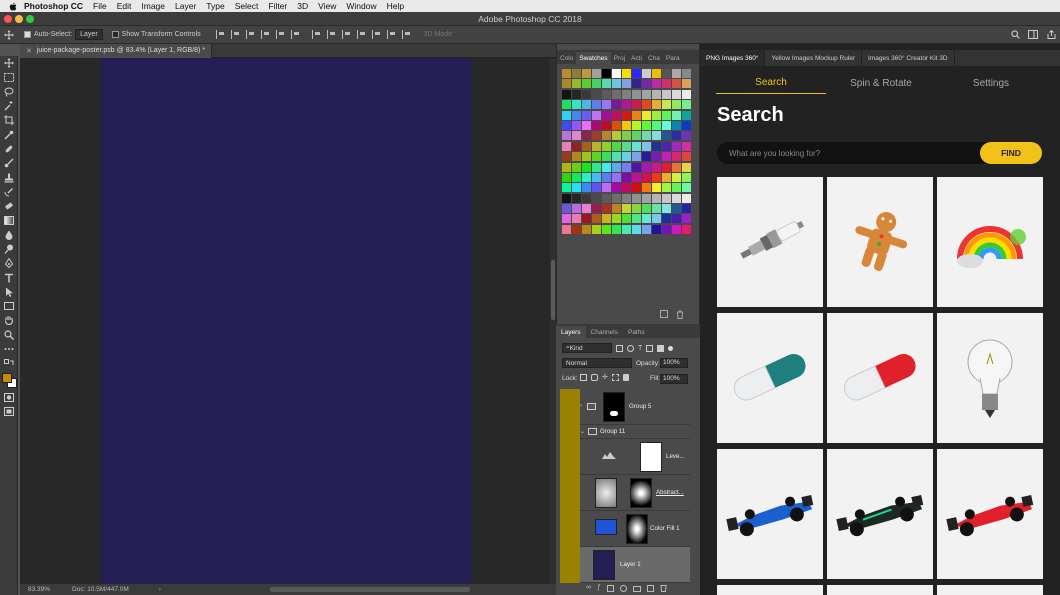 This screenshot has width=1060, height=595. What do you see at coordinates (571, 332) in the screenshot?
I see `tab-layers: Layers` at bounding box center [571, 332].